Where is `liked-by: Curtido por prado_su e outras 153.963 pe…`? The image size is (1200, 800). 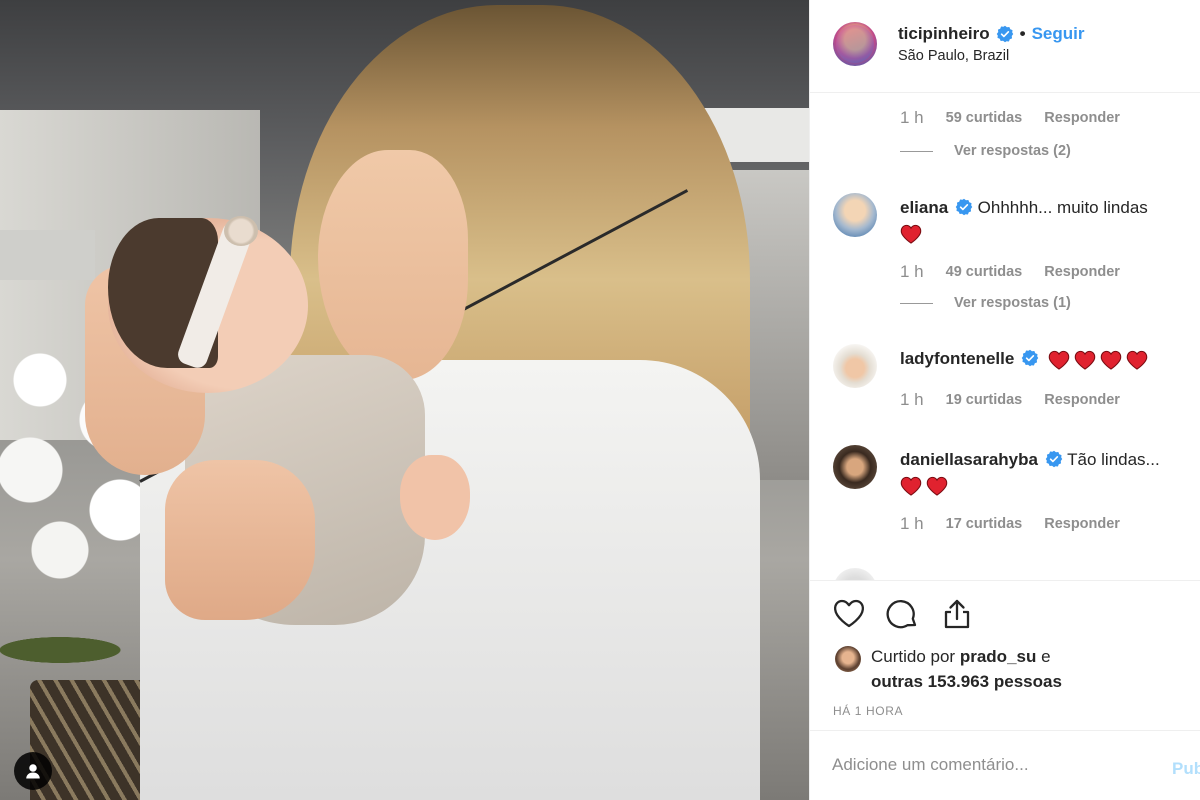
liked-by: Curtido por prado_su e outras 153.963 pe… is located at coordinates (978, 669).